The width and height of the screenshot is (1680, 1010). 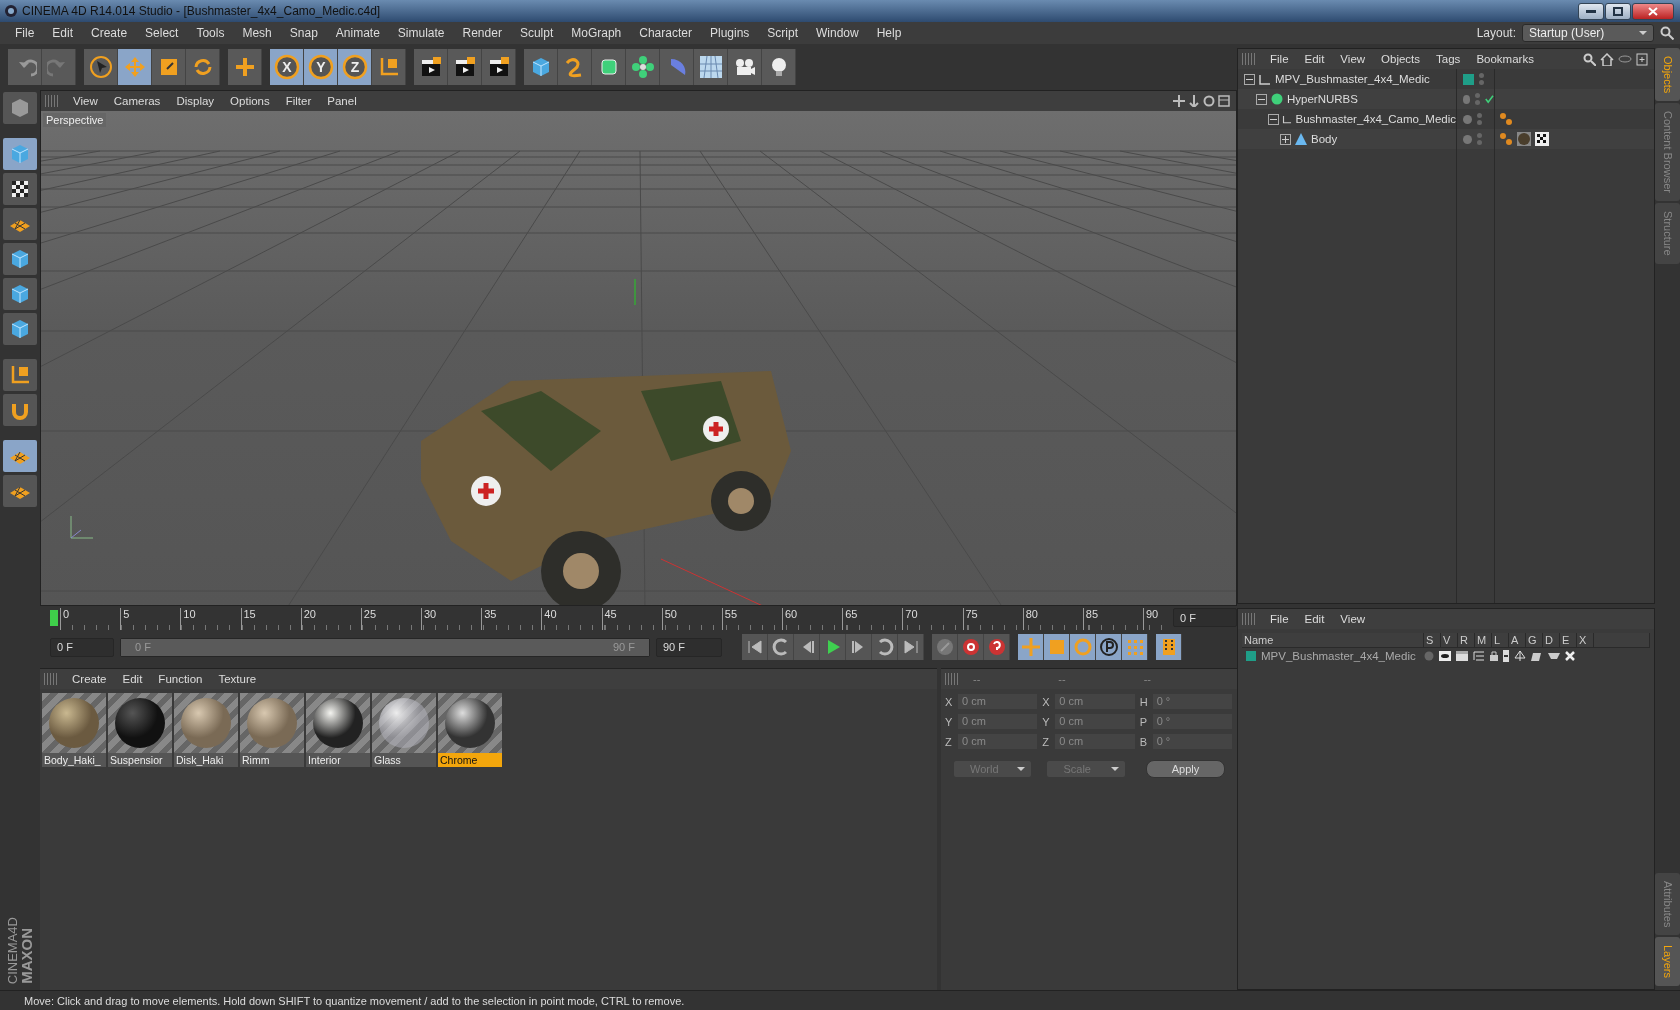 What do you see at coordinates (404, 730) in the screenshot?
I see `material-swatch: Glass` at bounding box center [404, 730].